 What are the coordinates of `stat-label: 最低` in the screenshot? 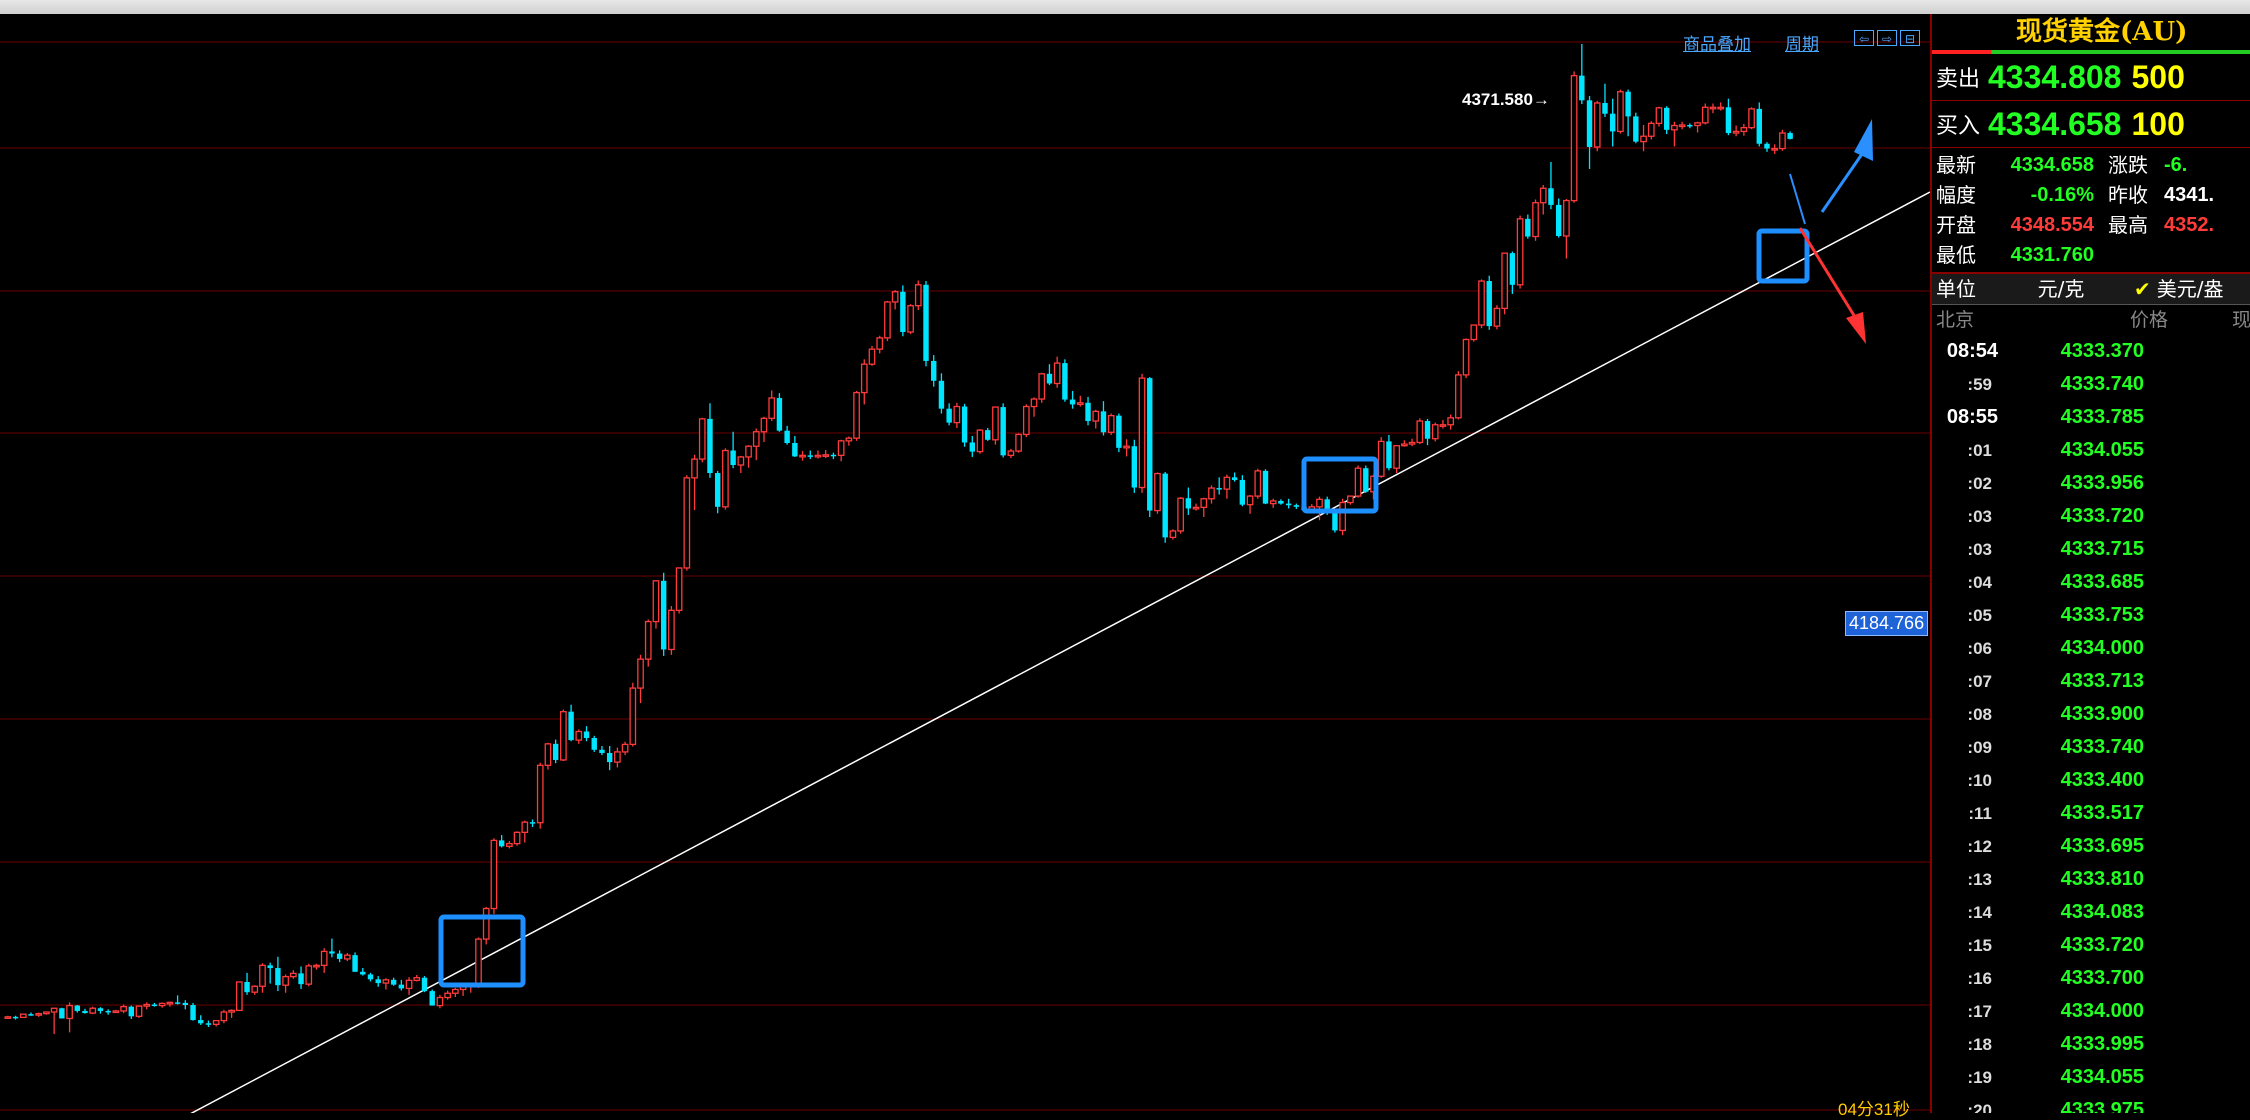 It's located at (1956, 255).